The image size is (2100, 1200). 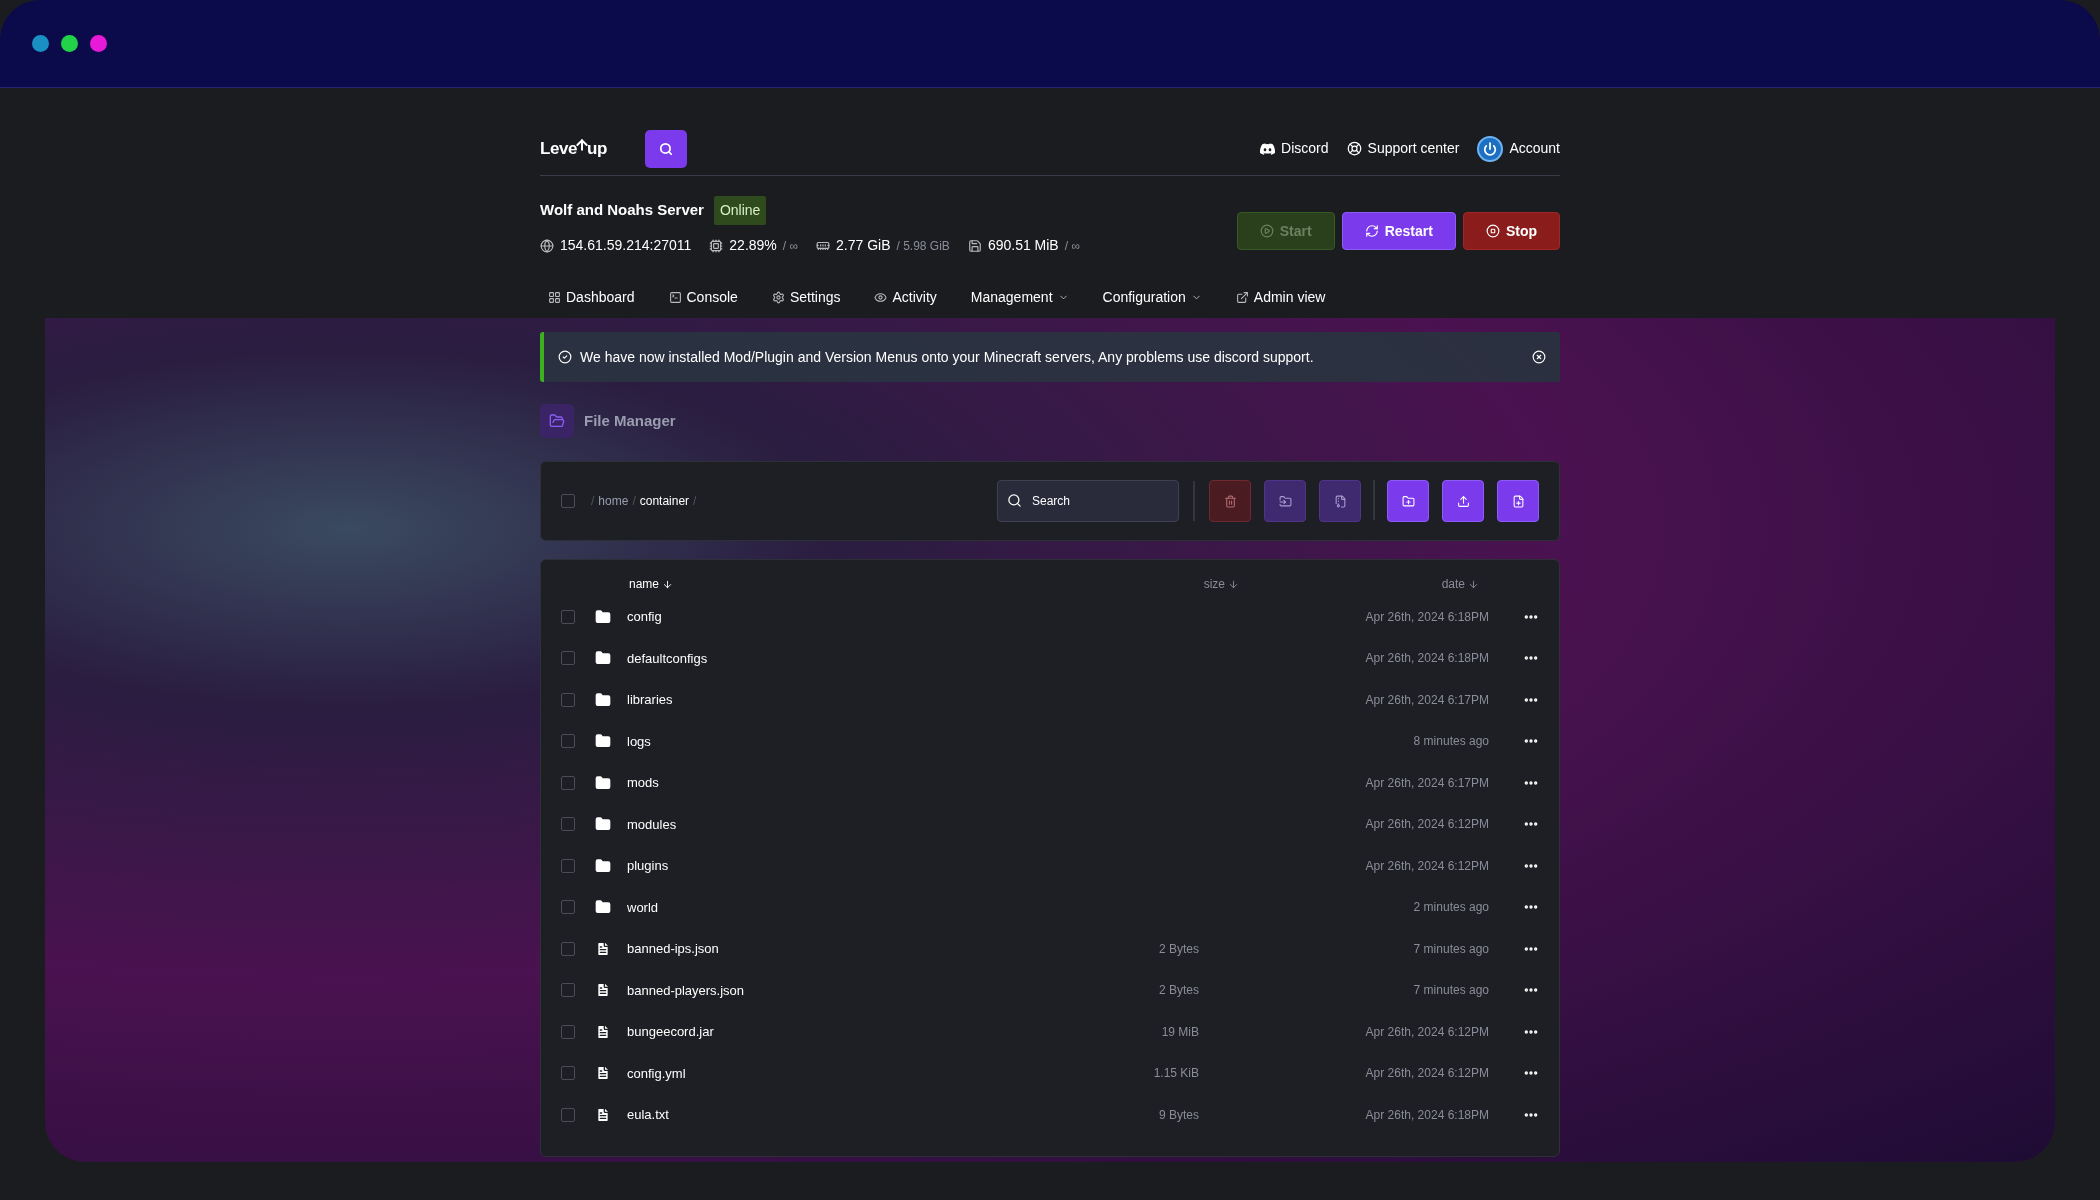 I want to click on nav-tab: Settings, so click(x=806, y=297).